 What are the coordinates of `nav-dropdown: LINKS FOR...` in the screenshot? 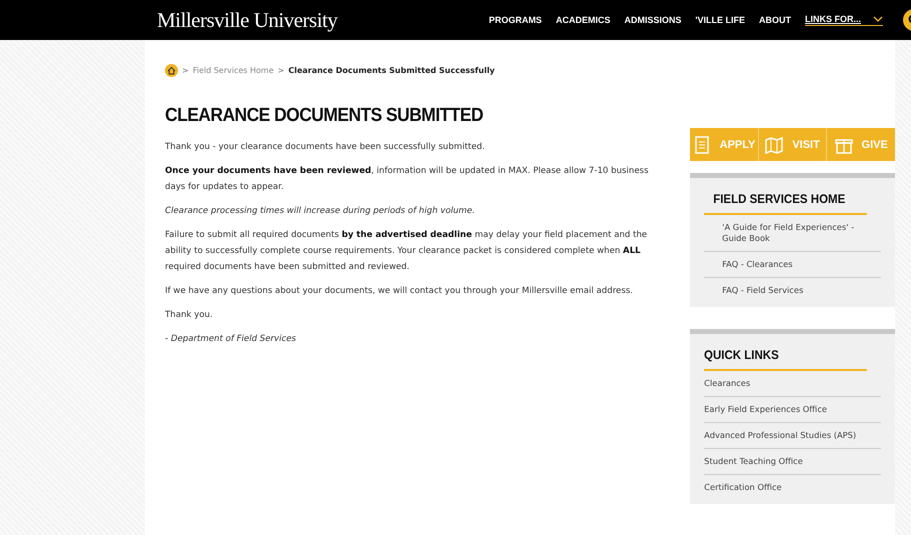 It's located at (844, 20).